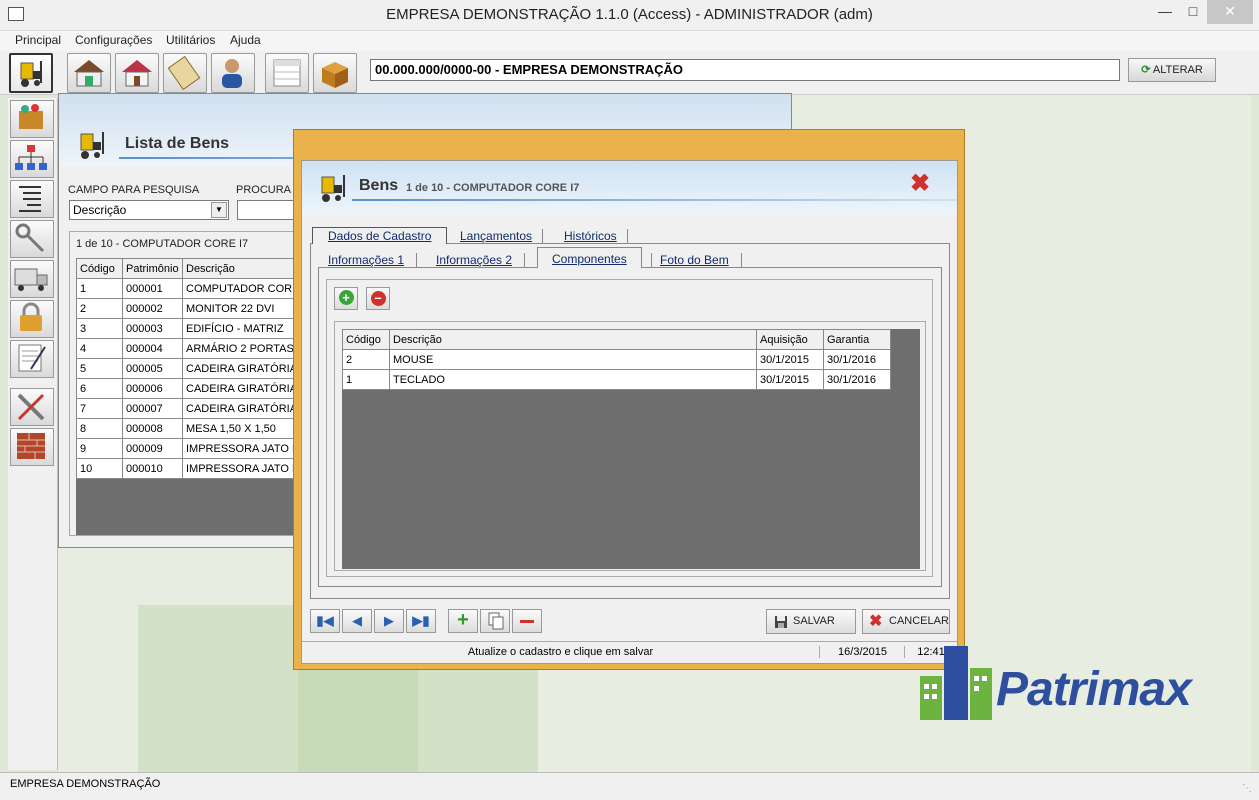 The height and width of the screenshot is (800, 1259). Describe the element at coordinates (31, 73) in the screenshot. I see `forklift-icon` at that location.